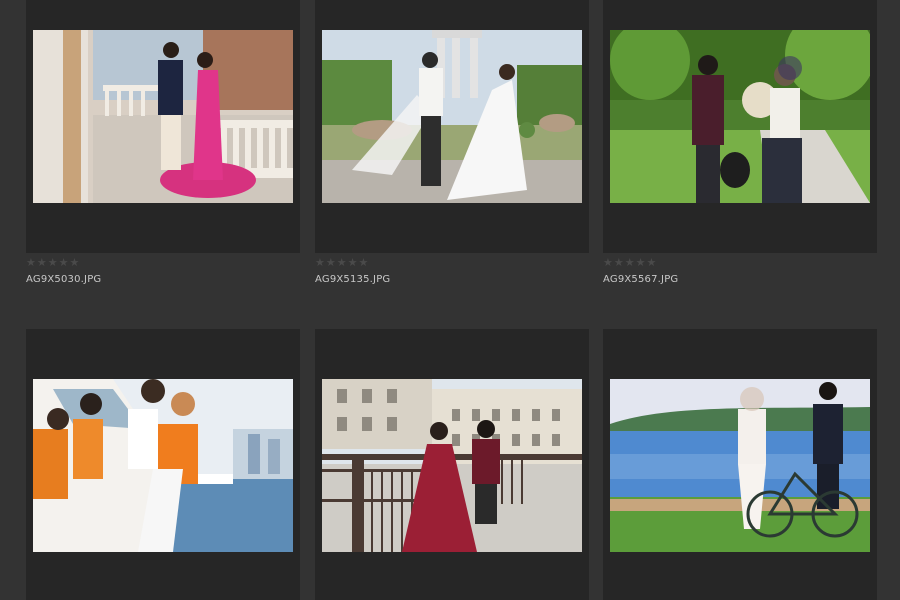 The width and height of the screenshot is (900, 600). I want to click on photo-park-path-couple, so click(740, 116).